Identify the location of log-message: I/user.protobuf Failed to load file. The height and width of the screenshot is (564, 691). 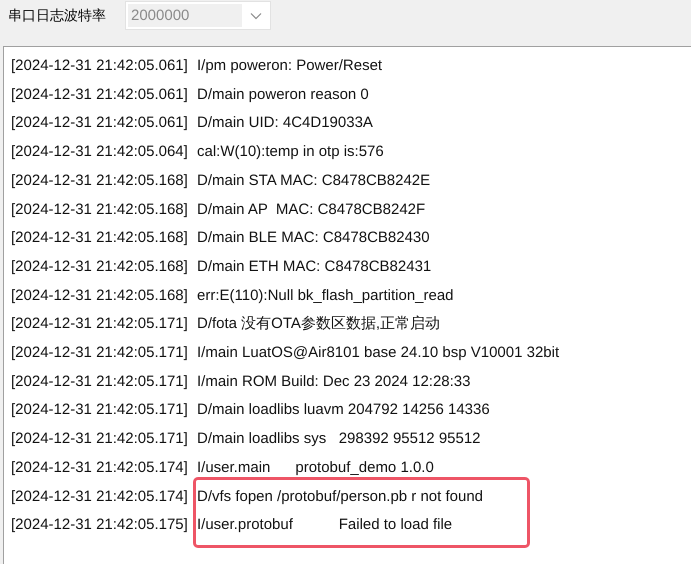
(324, 525).